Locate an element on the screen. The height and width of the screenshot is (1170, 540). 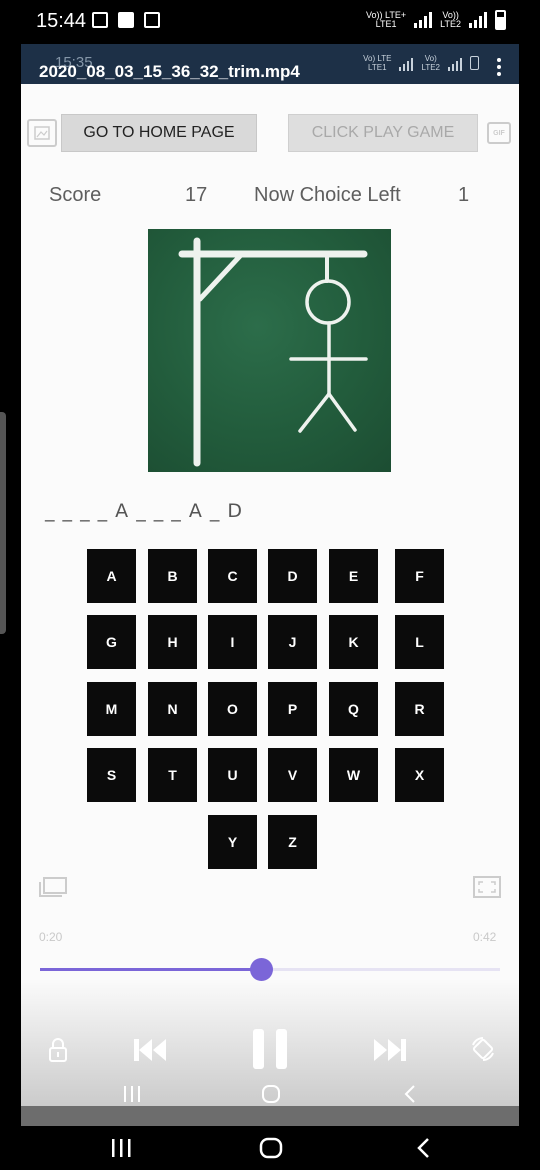
previous-icon is located at coordinates (150, 1052).